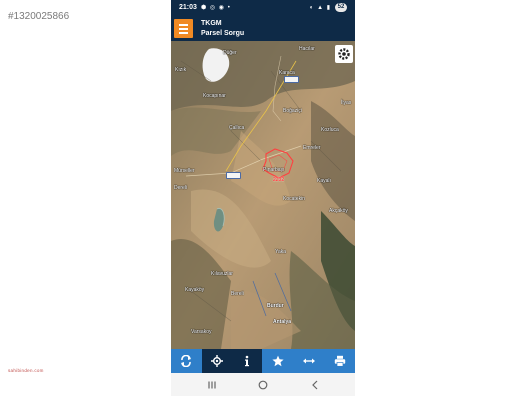  I want to click on printer-icon, so click(340, 361).